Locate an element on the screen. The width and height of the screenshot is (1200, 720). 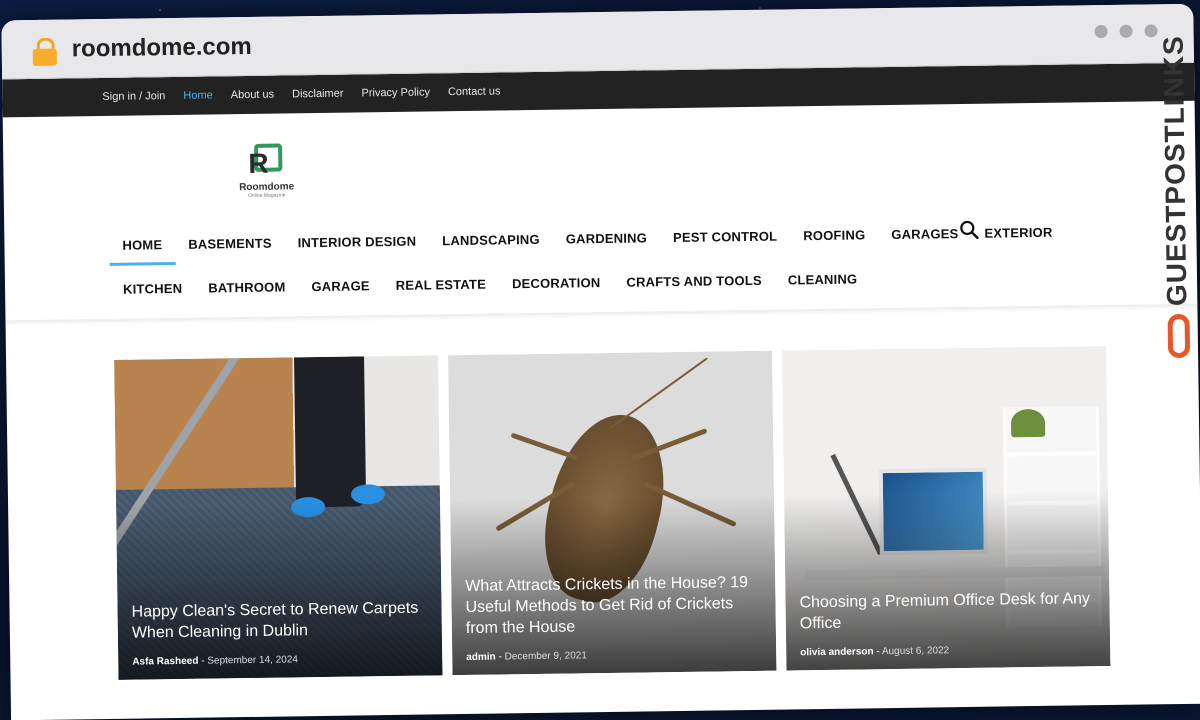
nav-garage: GARAGE is located at coordinates (340, 286).